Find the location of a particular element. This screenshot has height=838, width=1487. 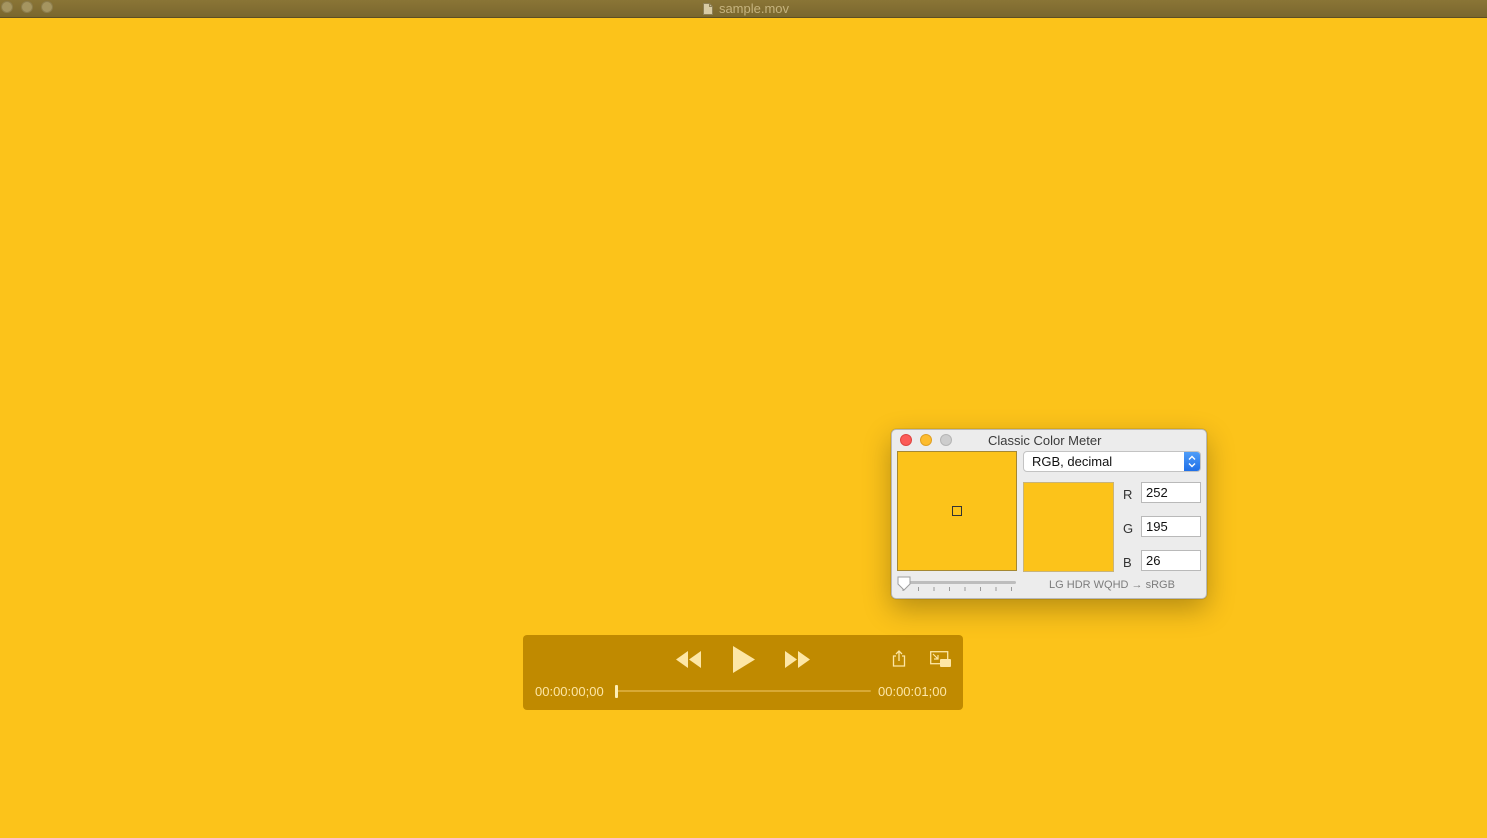

chevron-updown-icon is located at coordinates (1192, 461).